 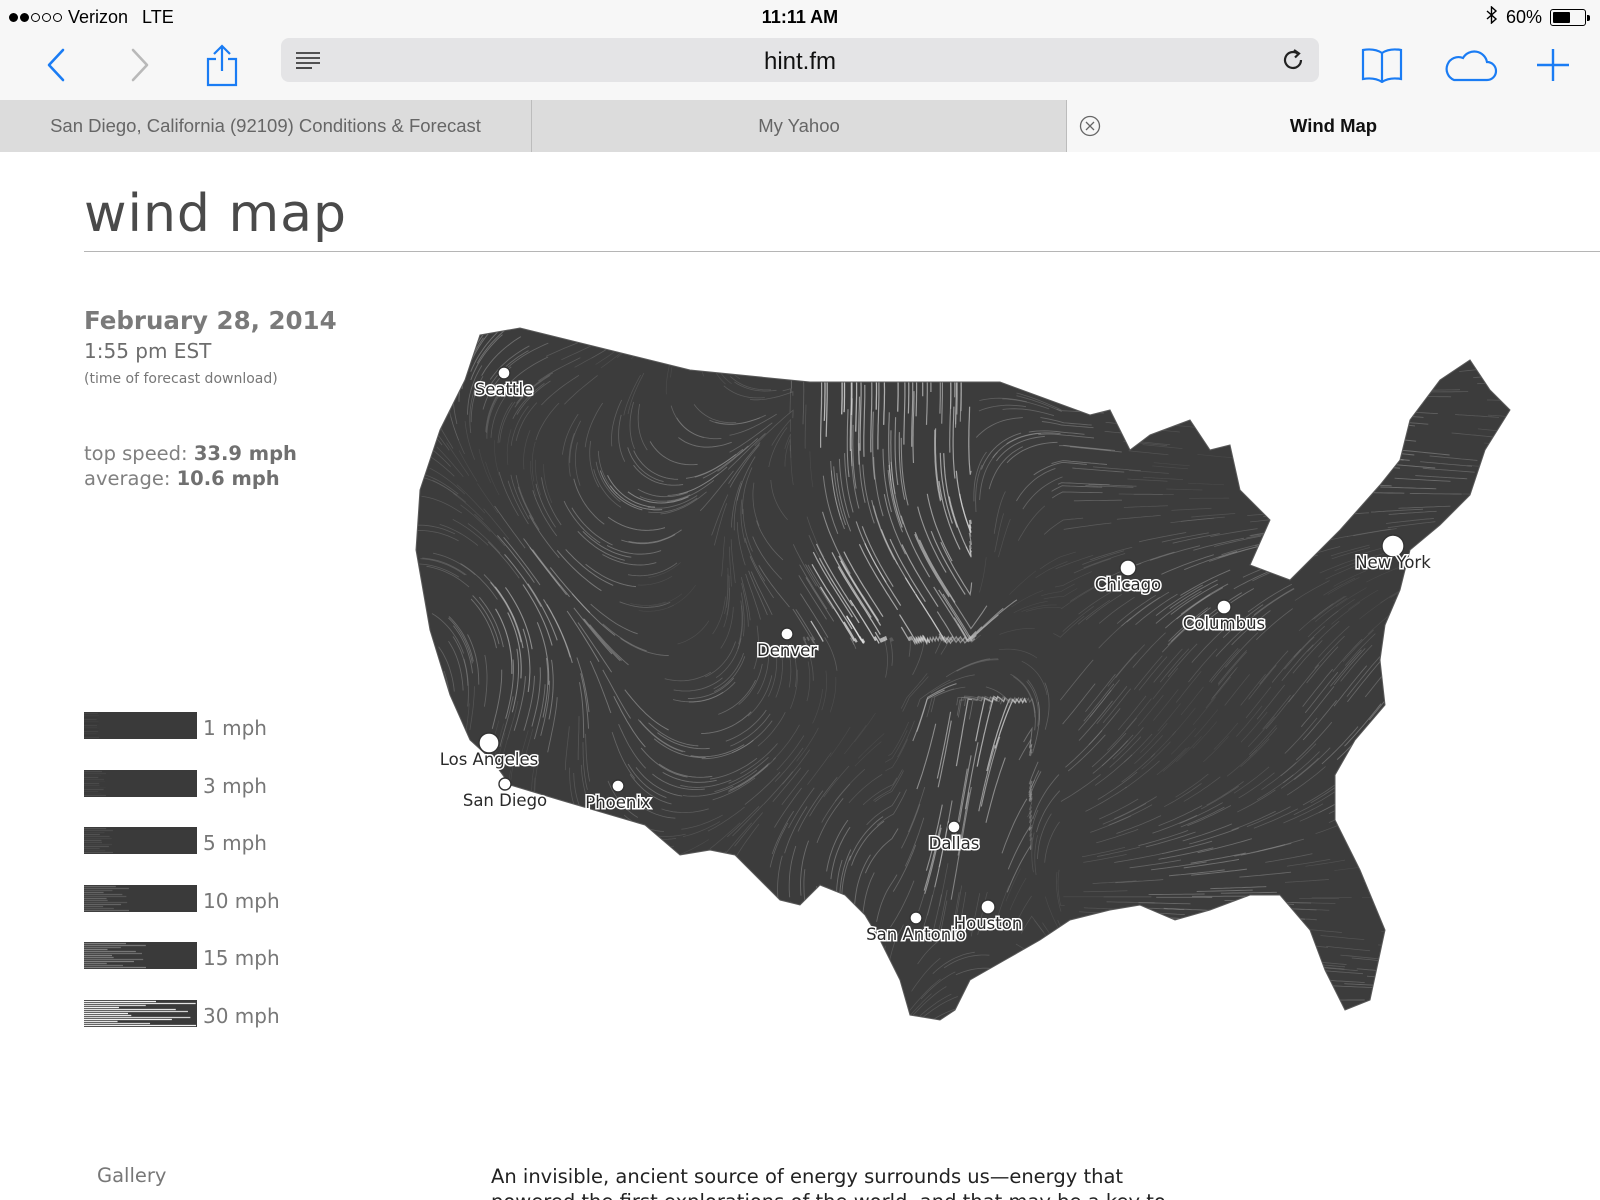 What do you see at coordinates (1492, 17) in the screenshot?
I see `bluetooth-icon` at bounding box center [1492, 17].